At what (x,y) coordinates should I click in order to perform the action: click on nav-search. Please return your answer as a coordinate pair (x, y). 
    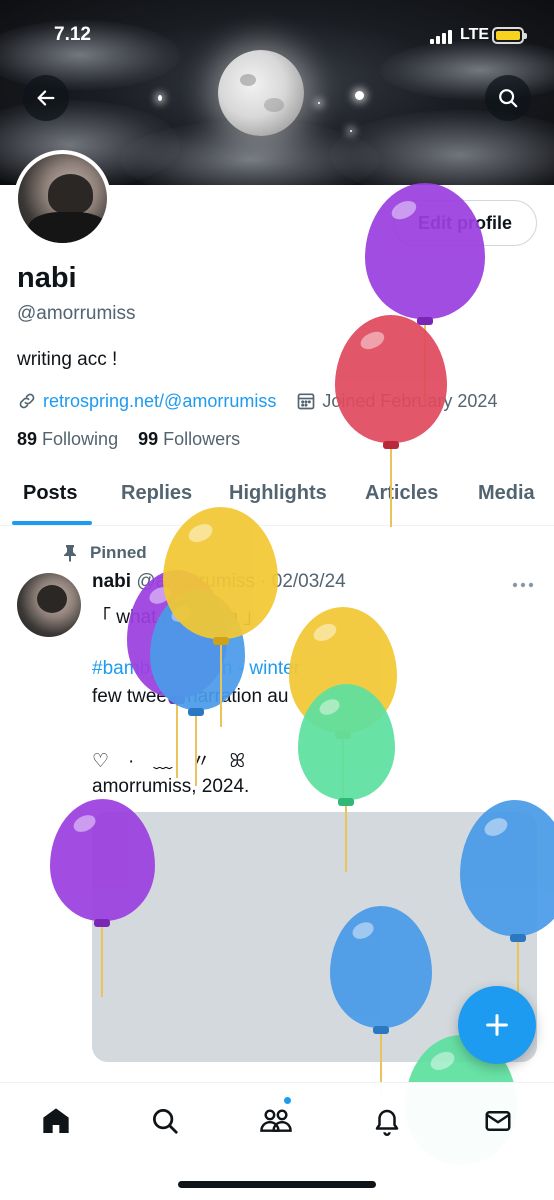
    Looking at the image, I should click on (165, 1121).